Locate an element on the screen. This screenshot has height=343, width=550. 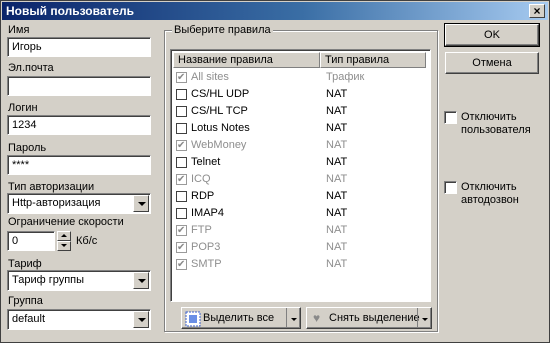
title-bar: Новый пользователь × is located at coordinates (275, 11).